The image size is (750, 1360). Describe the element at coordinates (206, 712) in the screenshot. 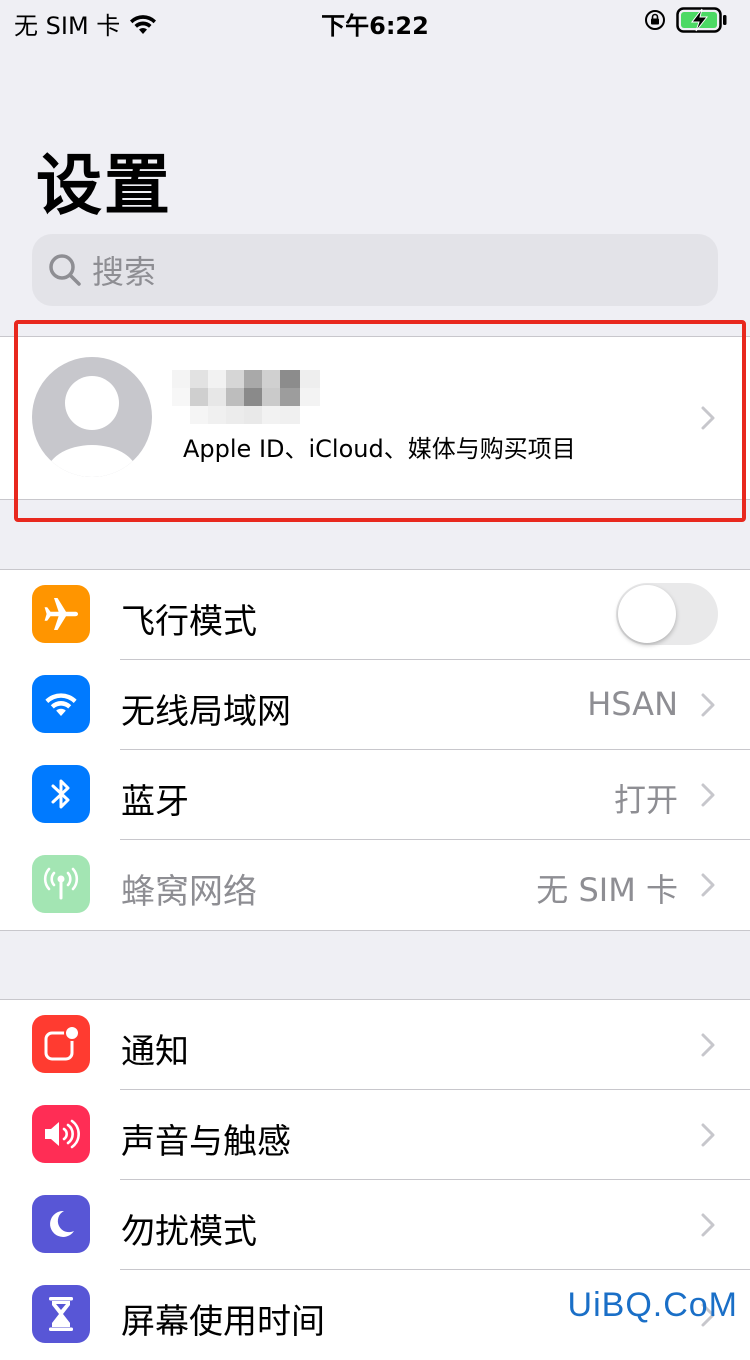

I see `wifi-label: 无线局域网` at that location.